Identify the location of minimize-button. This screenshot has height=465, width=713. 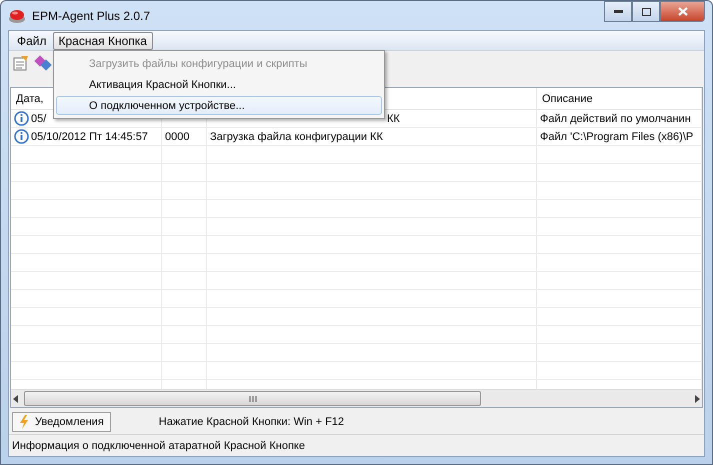
(618, 11).